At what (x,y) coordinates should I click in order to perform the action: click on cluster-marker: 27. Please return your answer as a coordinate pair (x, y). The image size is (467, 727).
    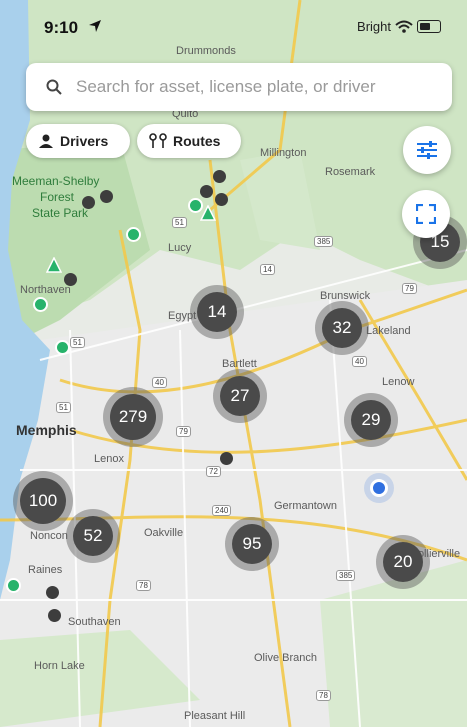
    Looking at the image, I should click on (240, 396).